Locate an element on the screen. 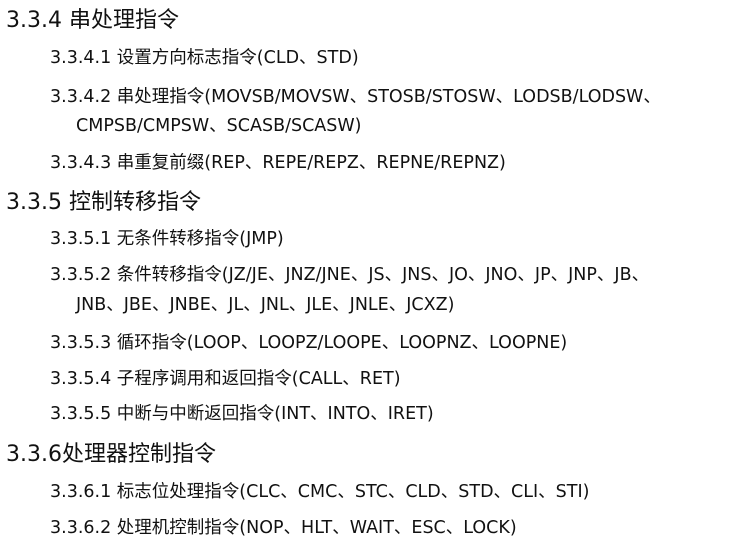 This screenshot has width=732, height=548. section-heading-3-3-5: 3.3.5 控制转移指令 is located at coordinates (103, 202).